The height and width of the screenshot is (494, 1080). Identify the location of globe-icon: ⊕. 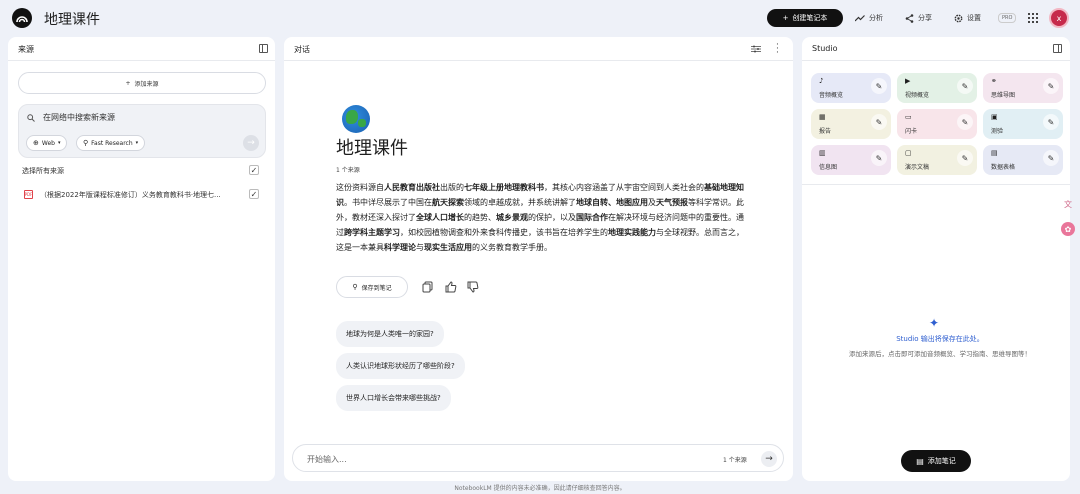
(36, 143).